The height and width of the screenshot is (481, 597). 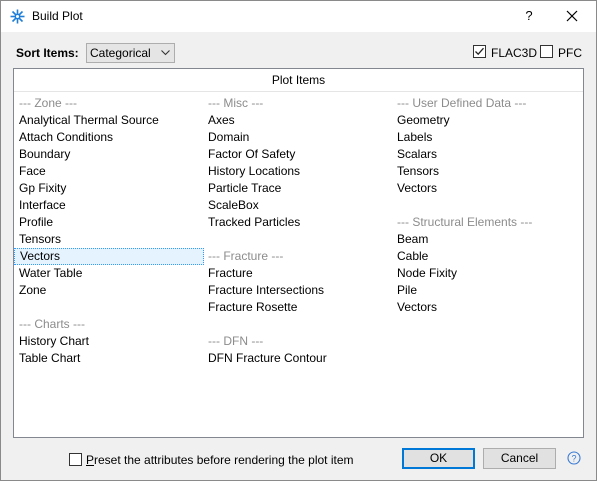 What do you see at coordinates (109, 273) in the screenshot?
I see `plot-item: Water Table` at bounding box center [109, 273].